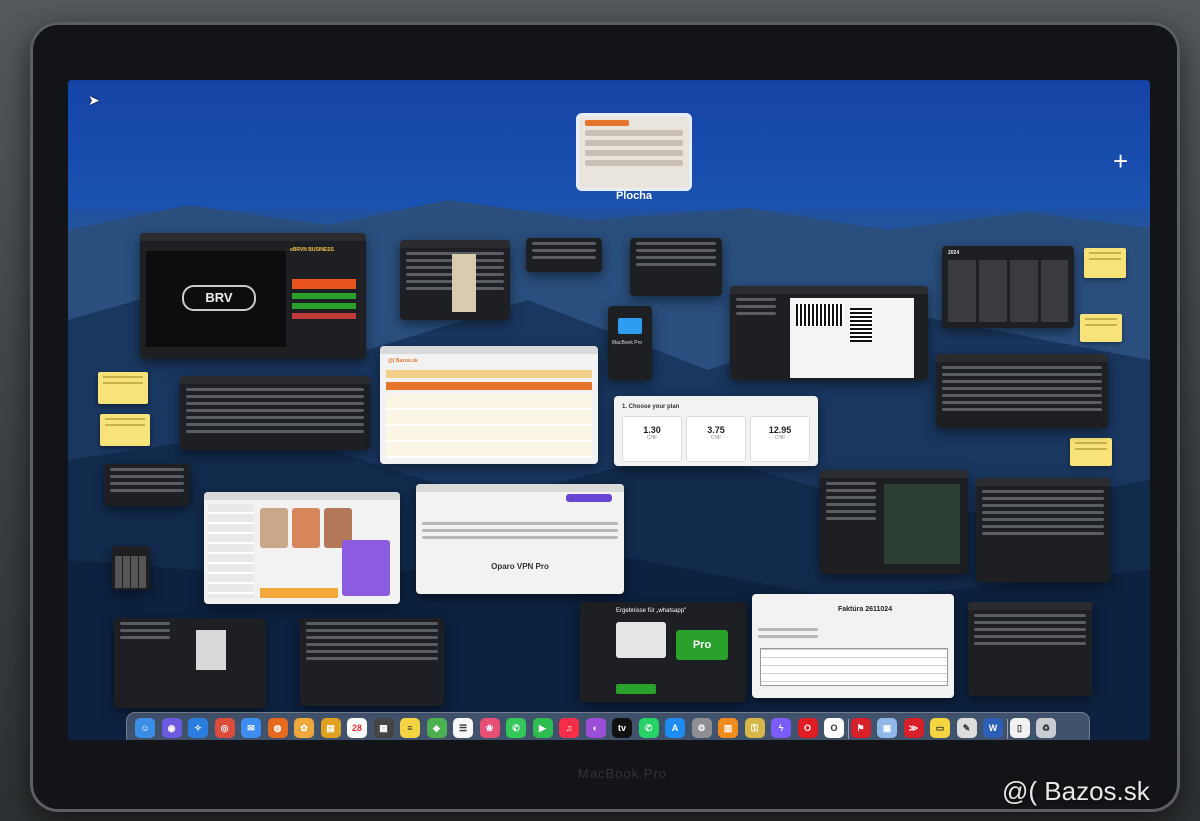 This screenshot has height=821, width=1200. Describe the element at coordinates (651, 611) in the screenshot. I see `search-results-title: Ergebnisse für „whatsapp"` at that location.